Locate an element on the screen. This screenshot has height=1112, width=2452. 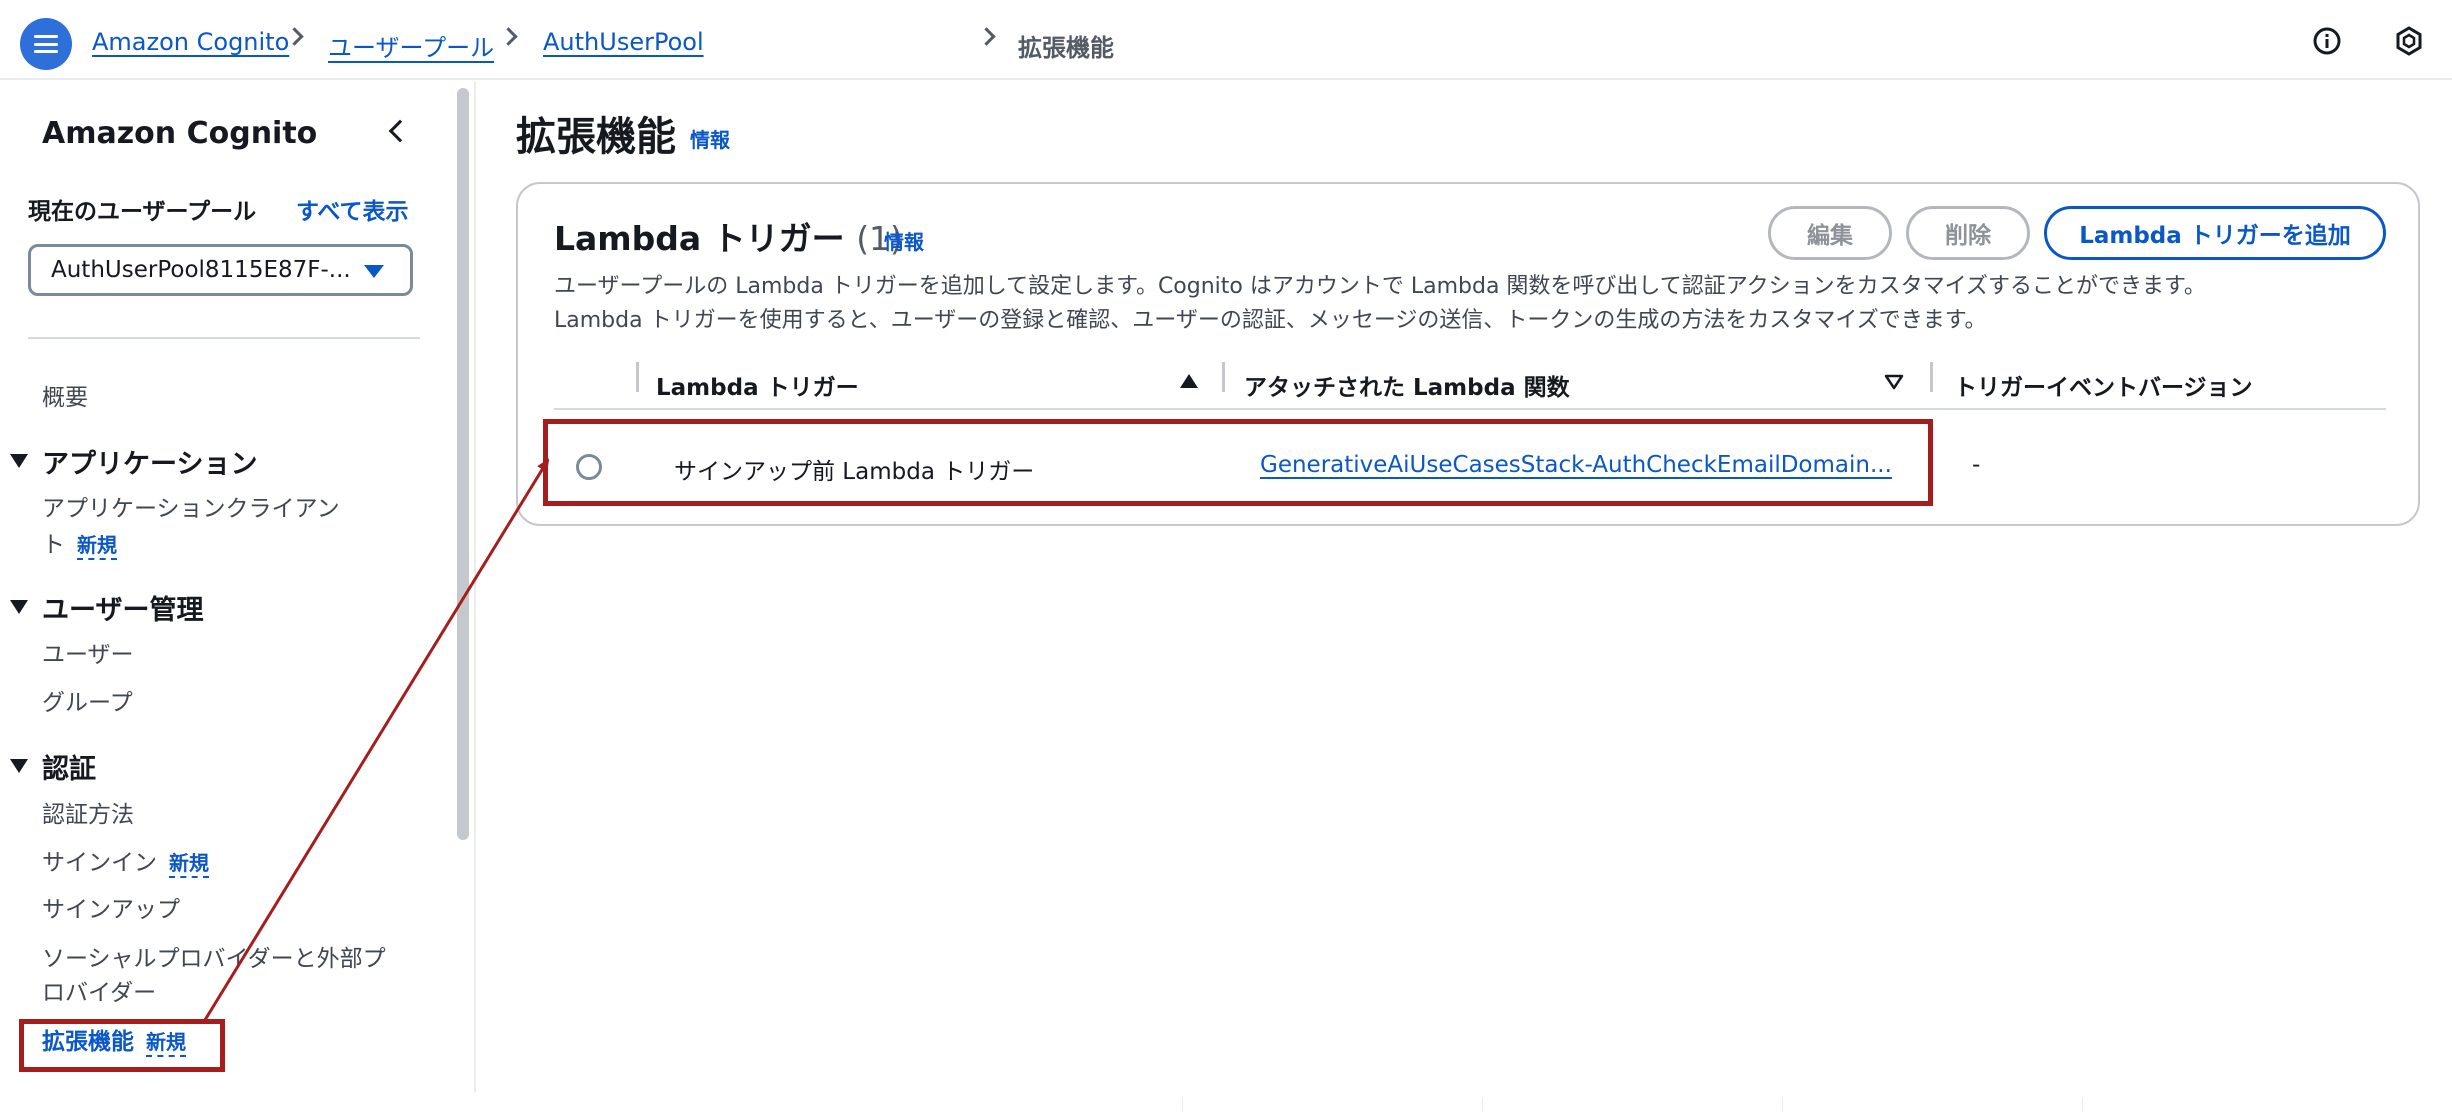
delete-button: 削除 is located at coordinates (1968, 233).